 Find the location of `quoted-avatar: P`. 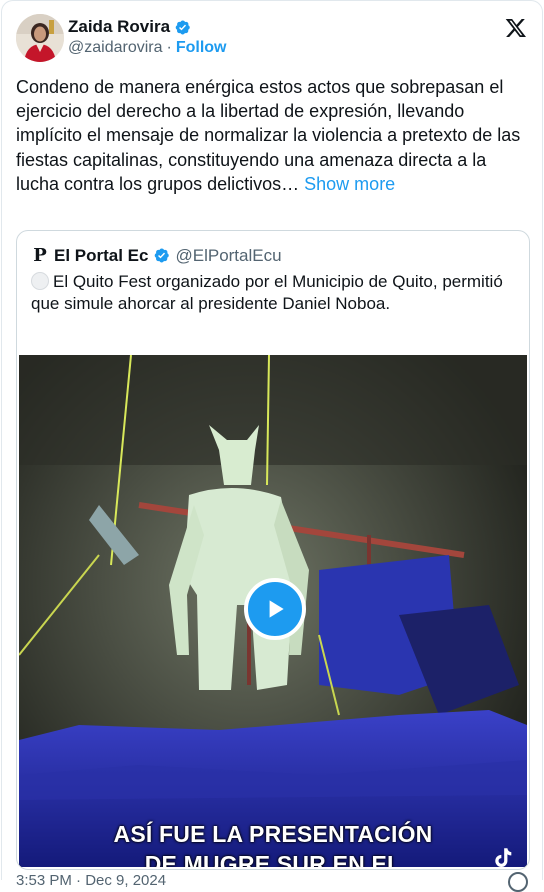

quoted-avatar: P is located at coordinates (40, 255).